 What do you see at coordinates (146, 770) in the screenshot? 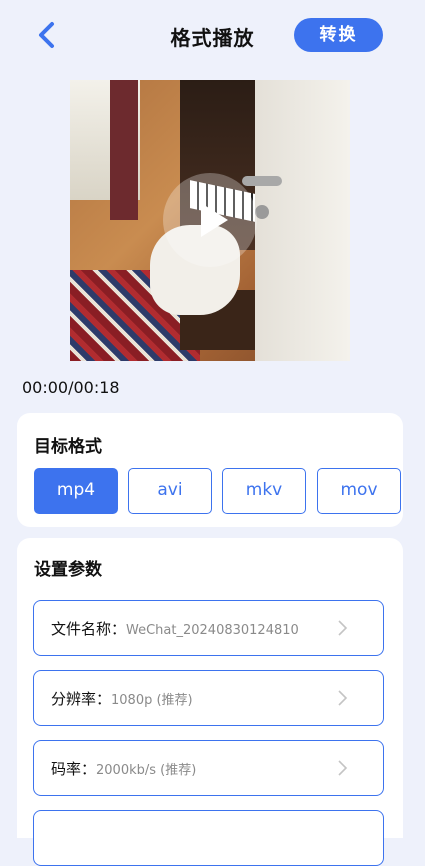
I see `bitrate-value: 2000kb/s (推荐)` at bounding box center [146, 770].